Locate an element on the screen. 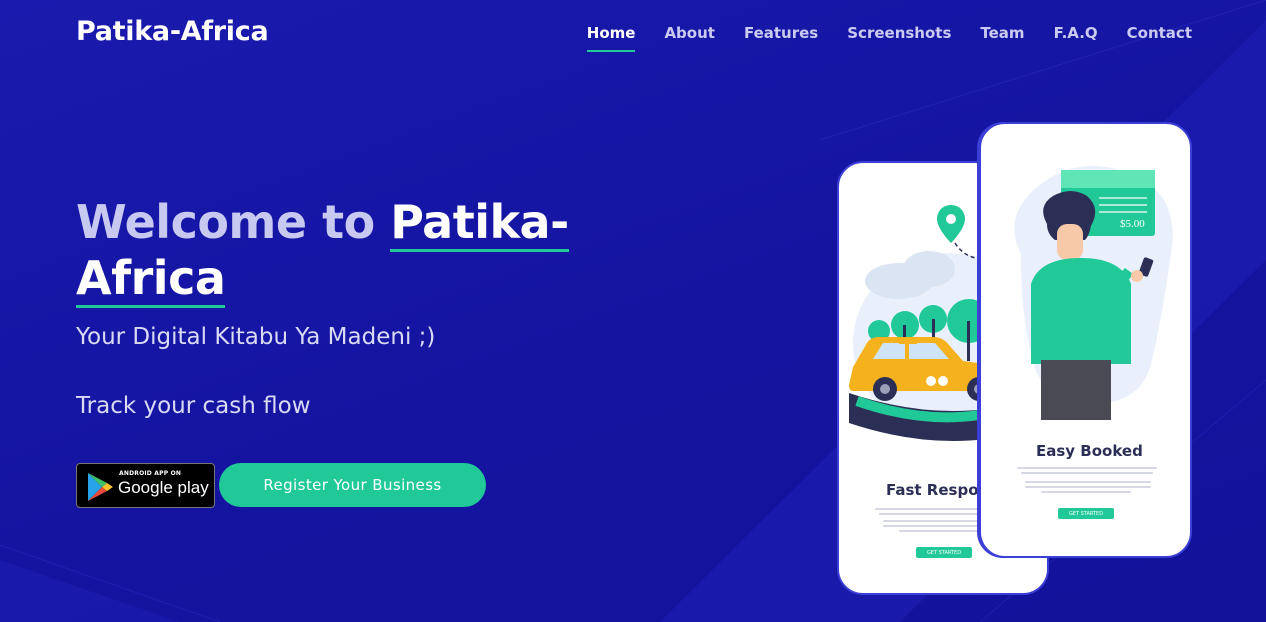 The width and height of the screenshot is (1266, 622). hero-title-highlight: Patika- is located at coordinates (479, 223).